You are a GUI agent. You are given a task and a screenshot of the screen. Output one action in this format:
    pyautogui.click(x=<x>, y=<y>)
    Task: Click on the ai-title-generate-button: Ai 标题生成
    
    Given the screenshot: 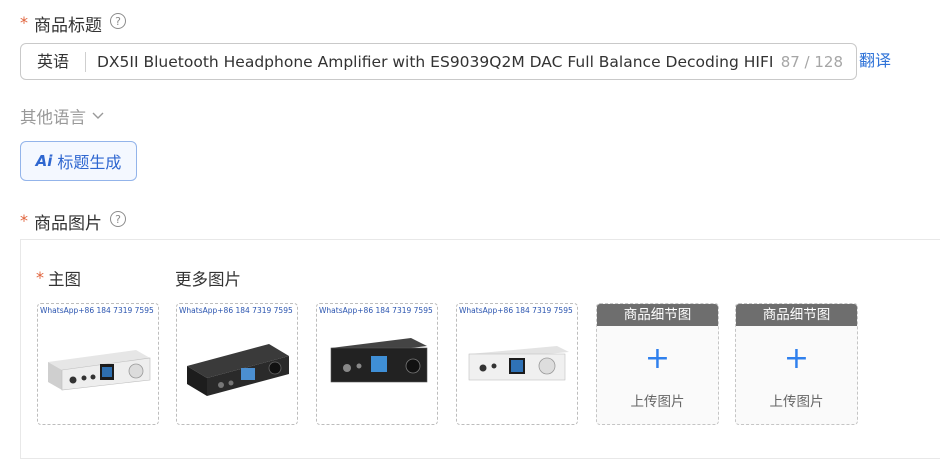 What is the action you would take?
    pyautogui.click(x=78, y=161)
    